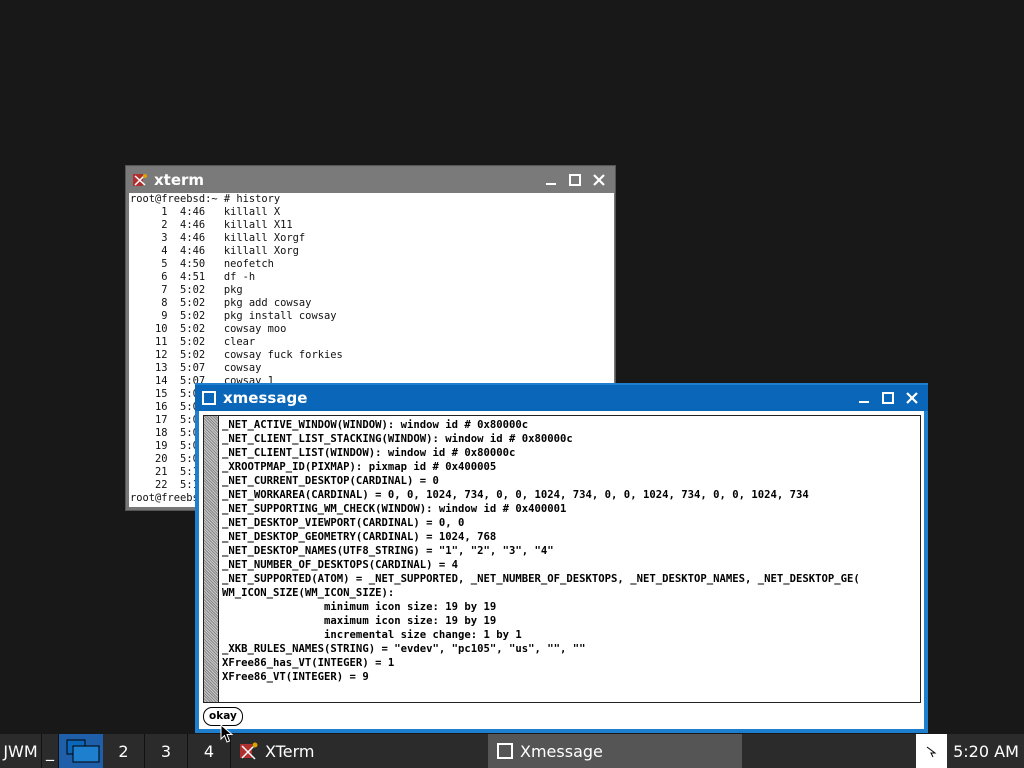 The width and height of the screenshot is (1024, 768). Describe the element at coordinates (149, 277) in the screenshot. I see `history-number: 6` at that location.